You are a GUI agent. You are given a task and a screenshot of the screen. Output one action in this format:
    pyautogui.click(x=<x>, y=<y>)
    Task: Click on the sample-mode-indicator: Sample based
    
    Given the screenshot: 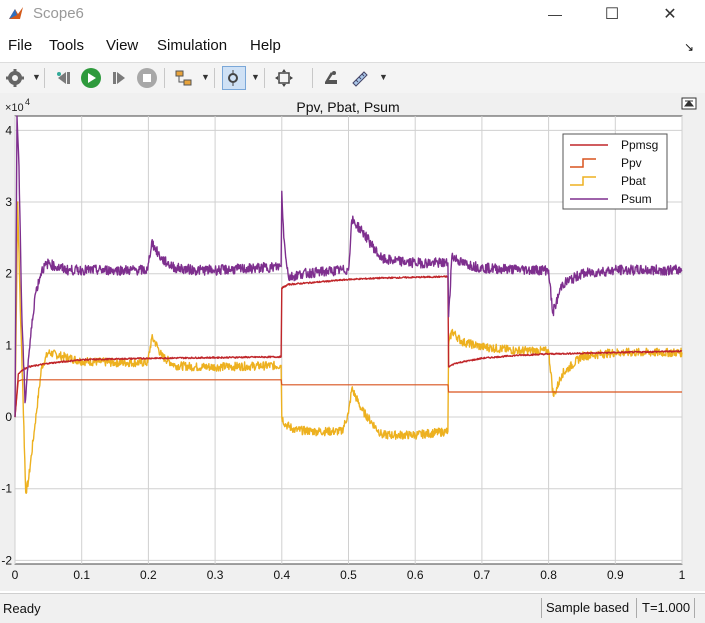 What is the action you would take?
    pyautogui.click(x=589, y=608)
    